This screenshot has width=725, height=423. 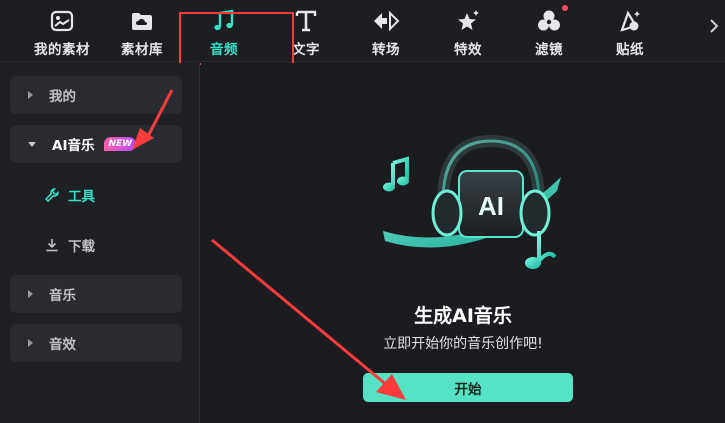 I want to click on wrench-icon, so click(x=52, y=195).